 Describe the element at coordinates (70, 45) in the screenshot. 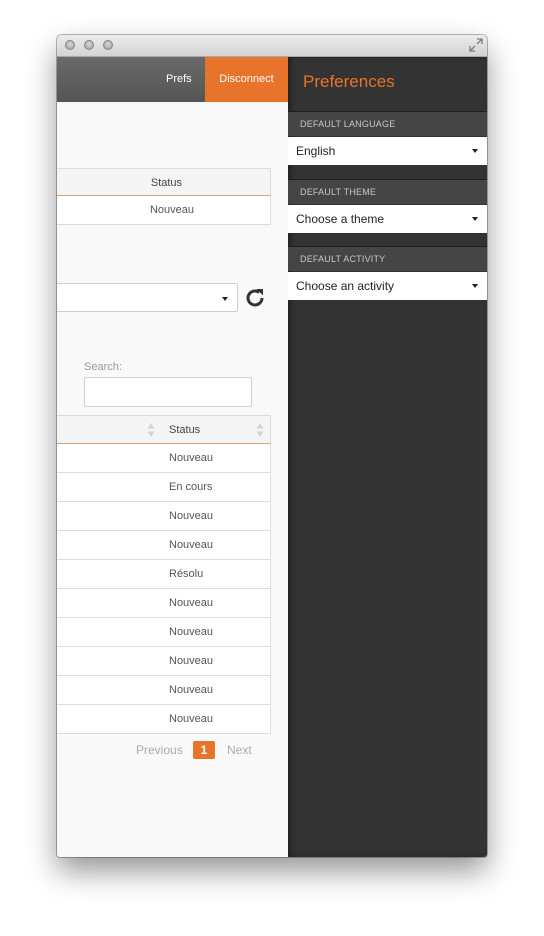

I see `close-window-button` at that location.